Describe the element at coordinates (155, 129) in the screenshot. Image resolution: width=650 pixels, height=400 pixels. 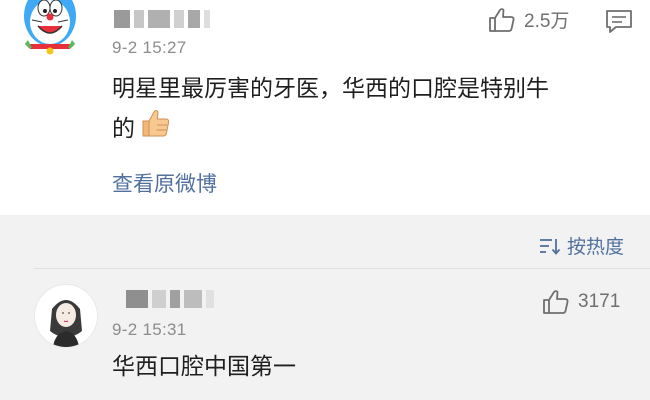
I see `thumbs-up-emoji-icon` at that location.